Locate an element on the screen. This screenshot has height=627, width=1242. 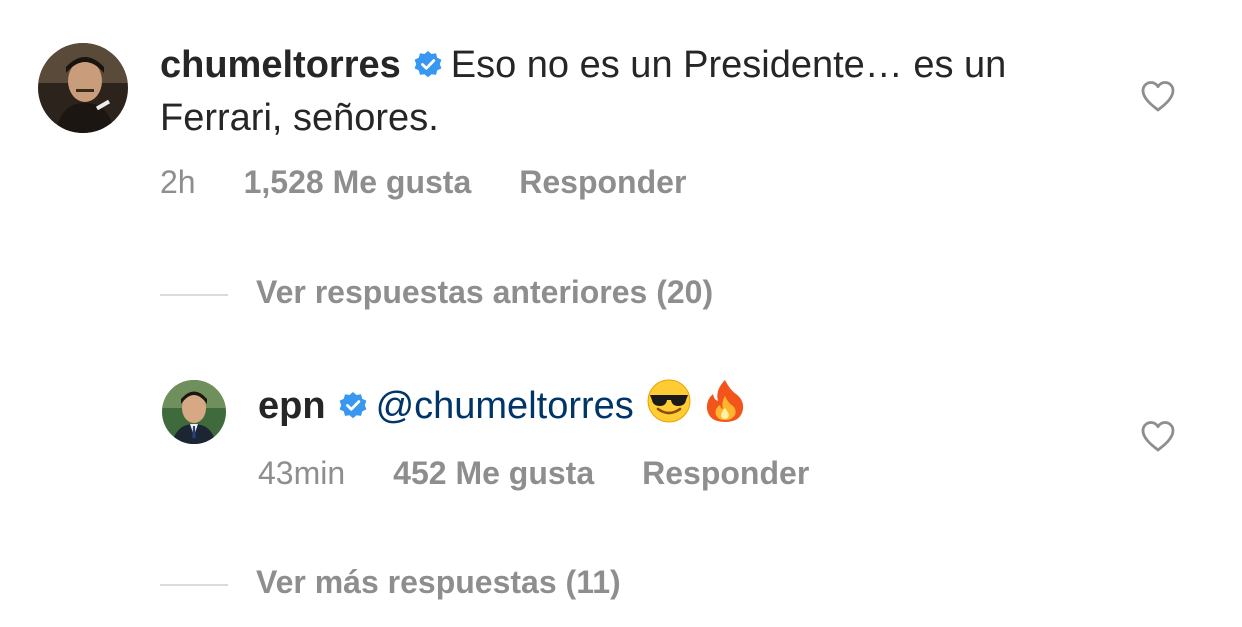
fire-icon is located at coordinates (725, 407).